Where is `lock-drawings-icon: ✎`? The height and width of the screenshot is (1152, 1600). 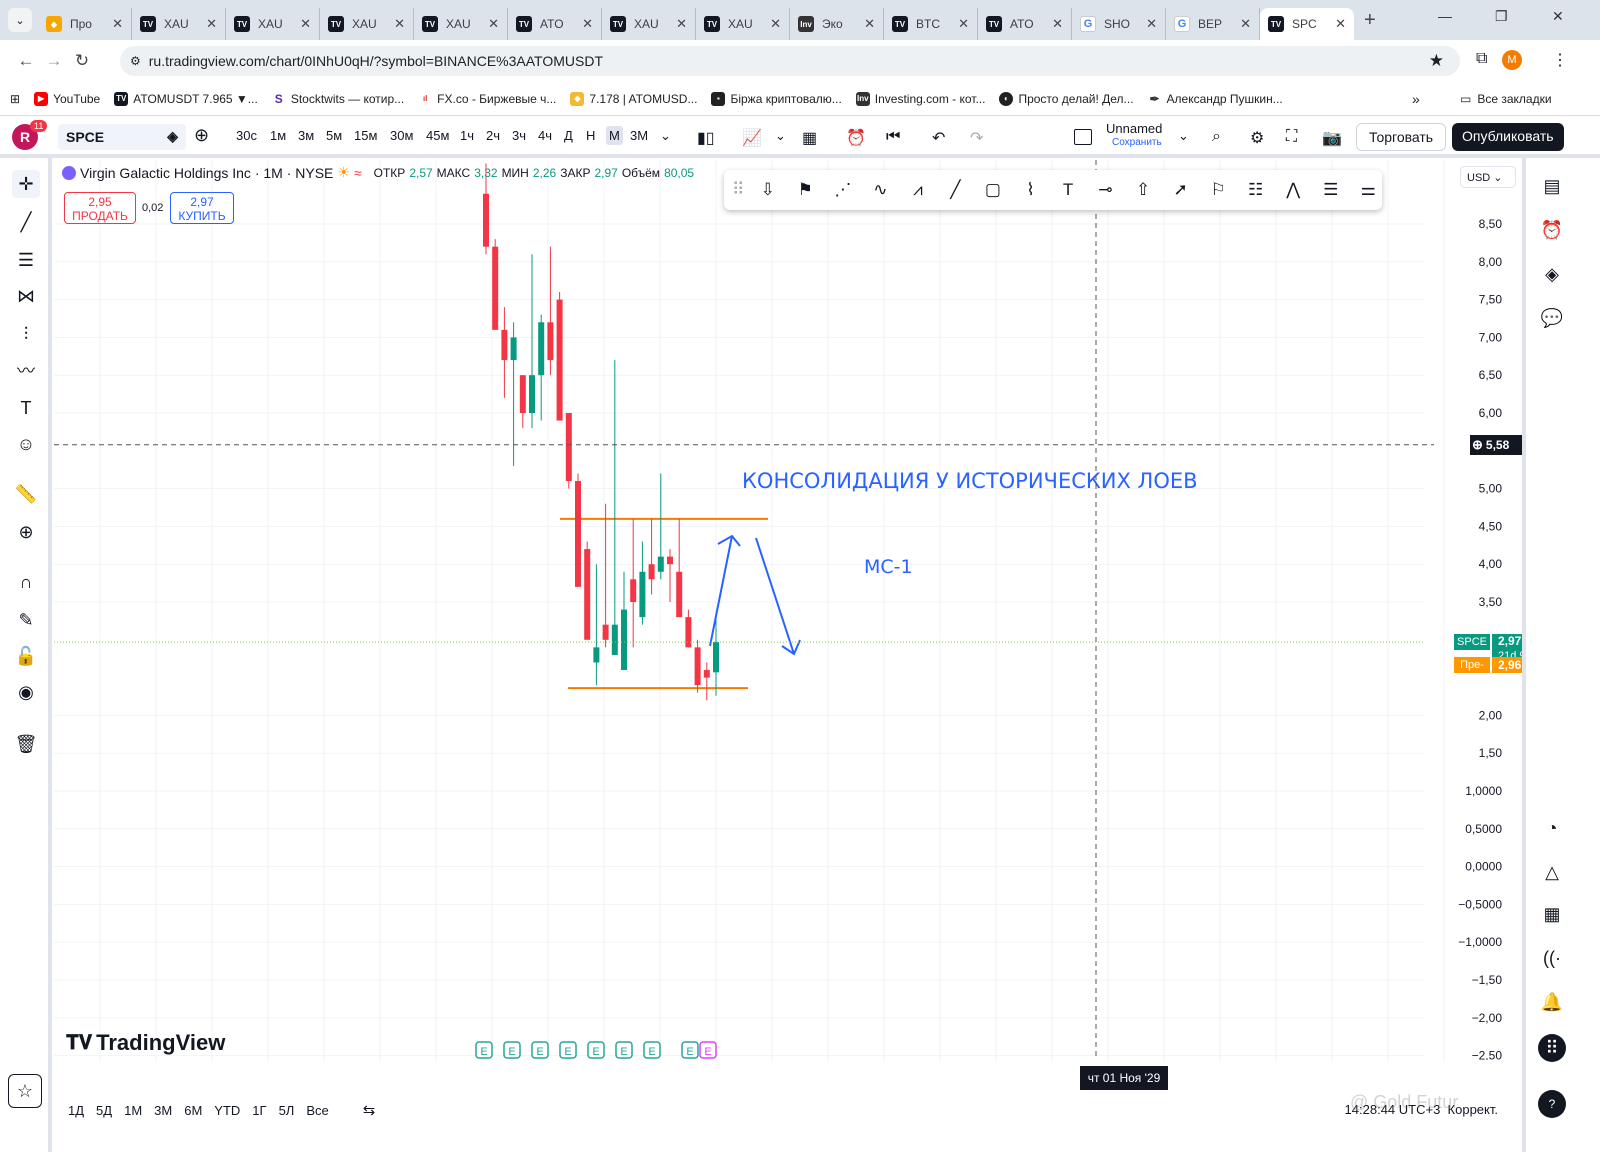
lock-drawings-icon: ✎ is located at coordinates (26, 620).